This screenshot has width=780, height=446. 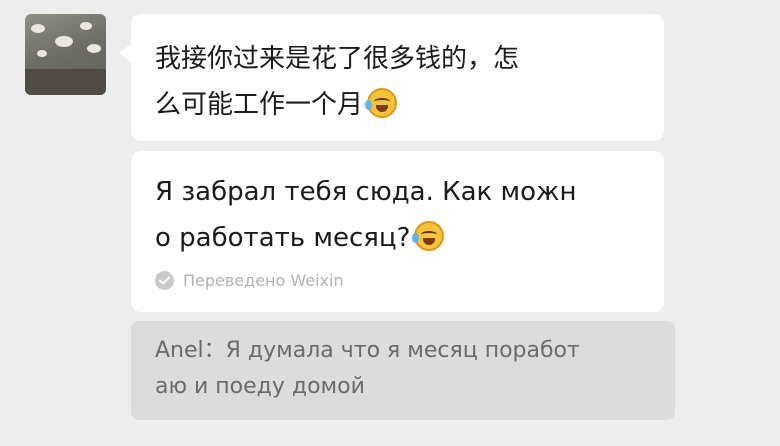 I want to click on translation-source: Переведено Weixin, so click(x=397, y=280).